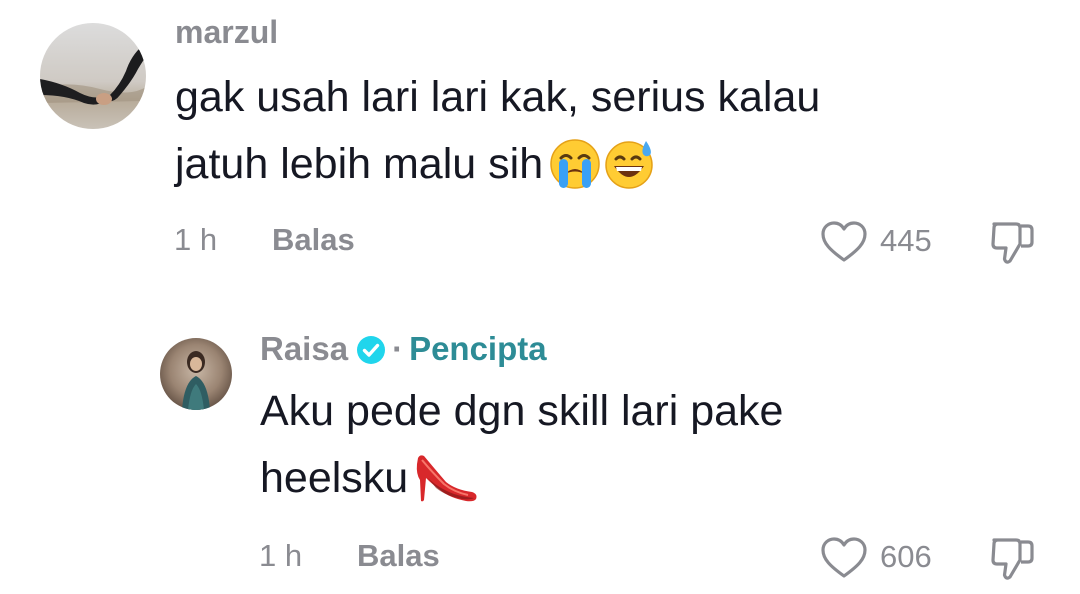  Describe the element at coordinates (447, 488) in the screenshot. I see `high-heel-shoe-icon` at that location.